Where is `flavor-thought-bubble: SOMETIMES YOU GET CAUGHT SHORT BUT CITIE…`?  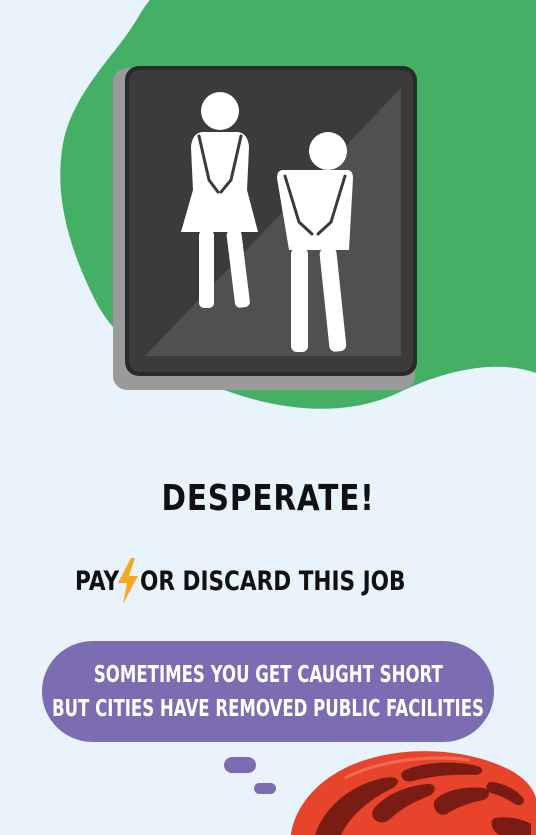
flavor-thought-bubble: SOMETIMES YOU GET CAUGHT SHORT BUT CITIE… is located at coordinates (268, 691).